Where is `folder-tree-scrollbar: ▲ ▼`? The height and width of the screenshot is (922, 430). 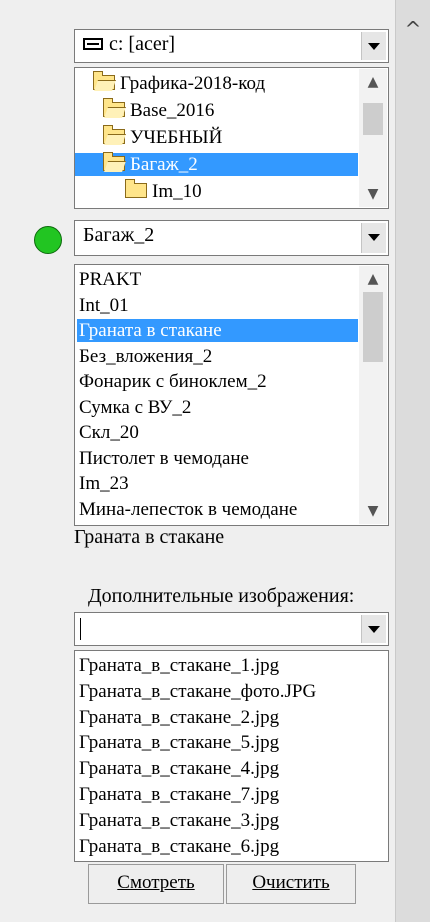 folder-tree-scrollbar: ▲ ▼ is located at coordinates (373, 138).